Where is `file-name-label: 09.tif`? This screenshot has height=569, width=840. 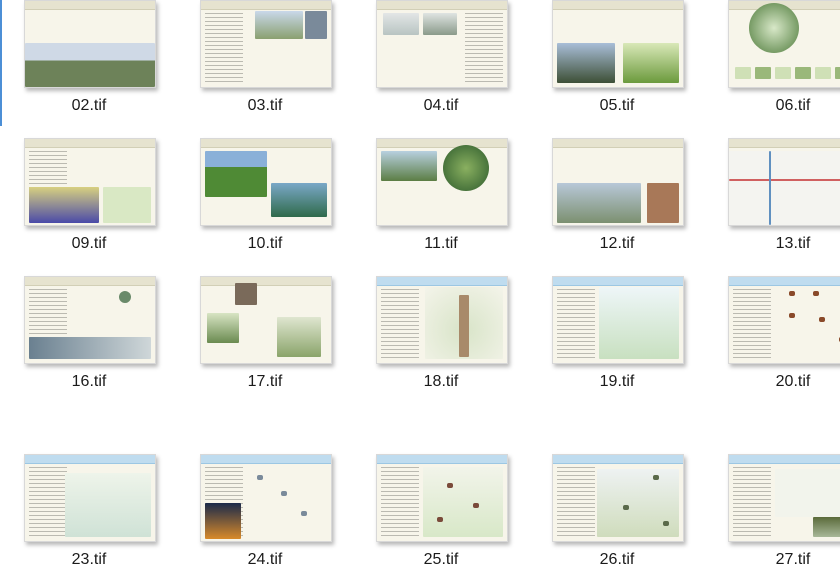 file-name-label: 09.tif is located at coordinates (89, 243).